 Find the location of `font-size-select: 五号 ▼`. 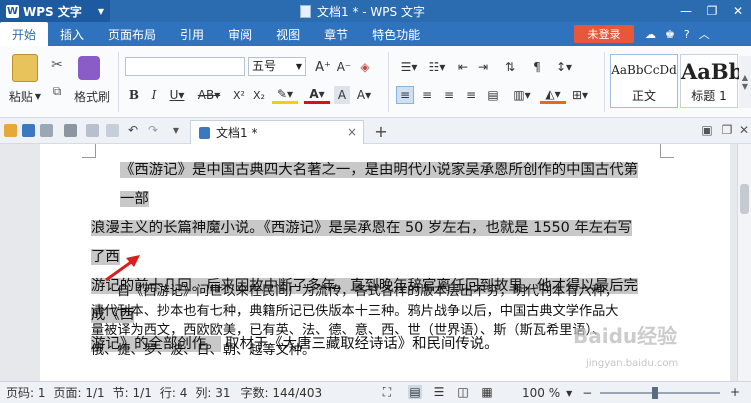

font-size-select: 五号 ▼ is located at coordinates (277, 66).